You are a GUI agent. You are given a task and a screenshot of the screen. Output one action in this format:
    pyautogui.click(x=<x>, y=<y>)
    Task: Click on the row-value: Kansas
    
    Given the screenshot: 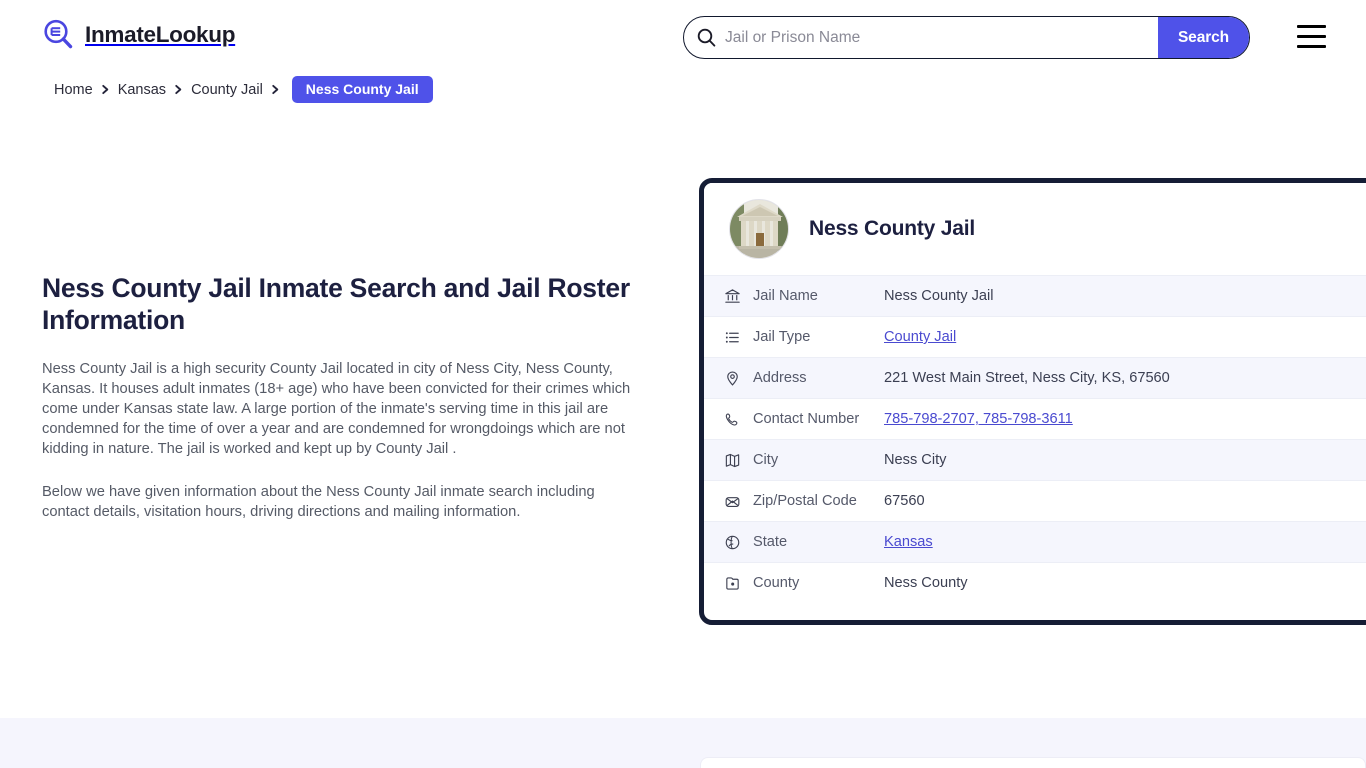 What is the action you would take?
    pyautogui.click(x=908, y=542)
    